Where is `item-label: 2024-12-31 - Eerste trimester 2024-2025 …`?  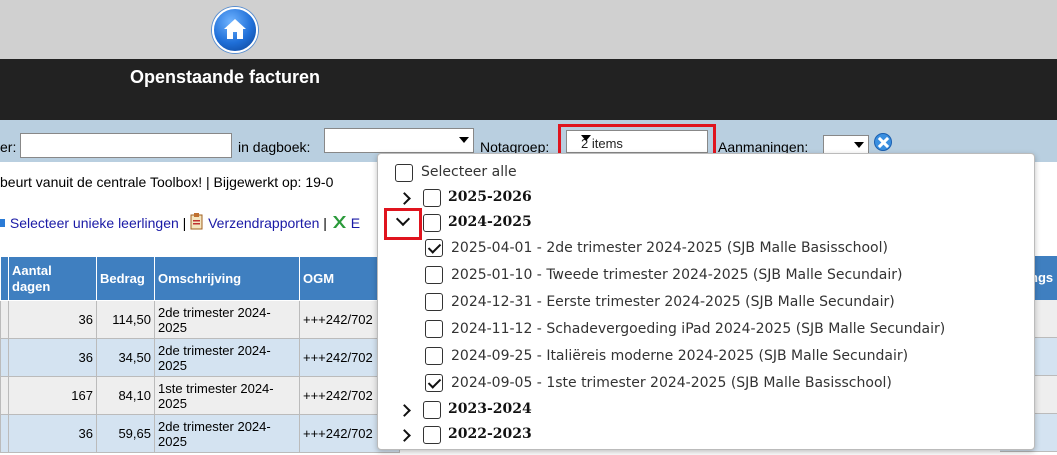
item-label: 2024-12-31 - Eerste trimester 2024-2025 … is located at coordinates (673, 302).